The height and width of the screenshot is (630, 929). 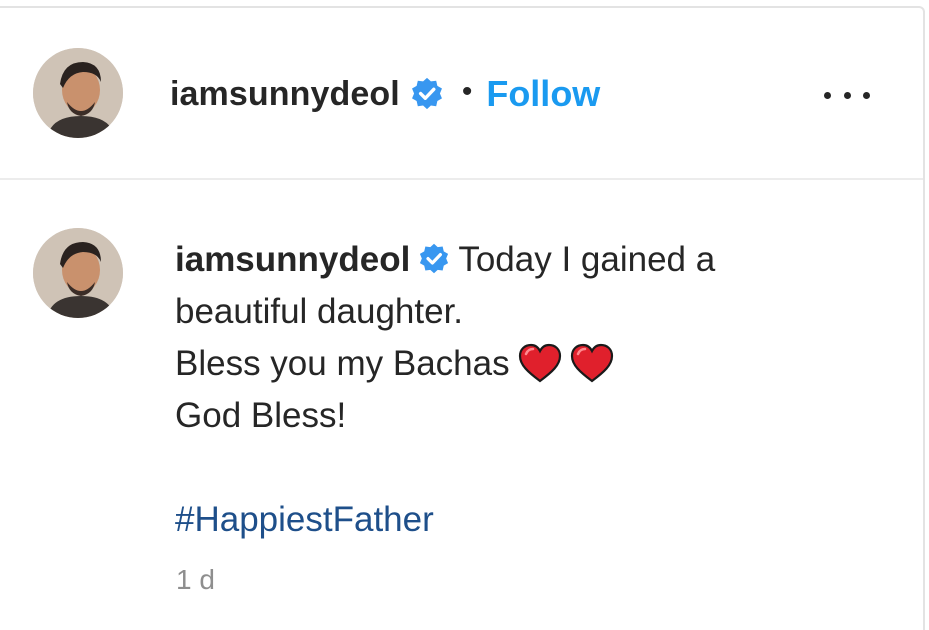 I want to click on caption-line-1: iamsunnydeol Today I gained a, so click(x=525, y=260).